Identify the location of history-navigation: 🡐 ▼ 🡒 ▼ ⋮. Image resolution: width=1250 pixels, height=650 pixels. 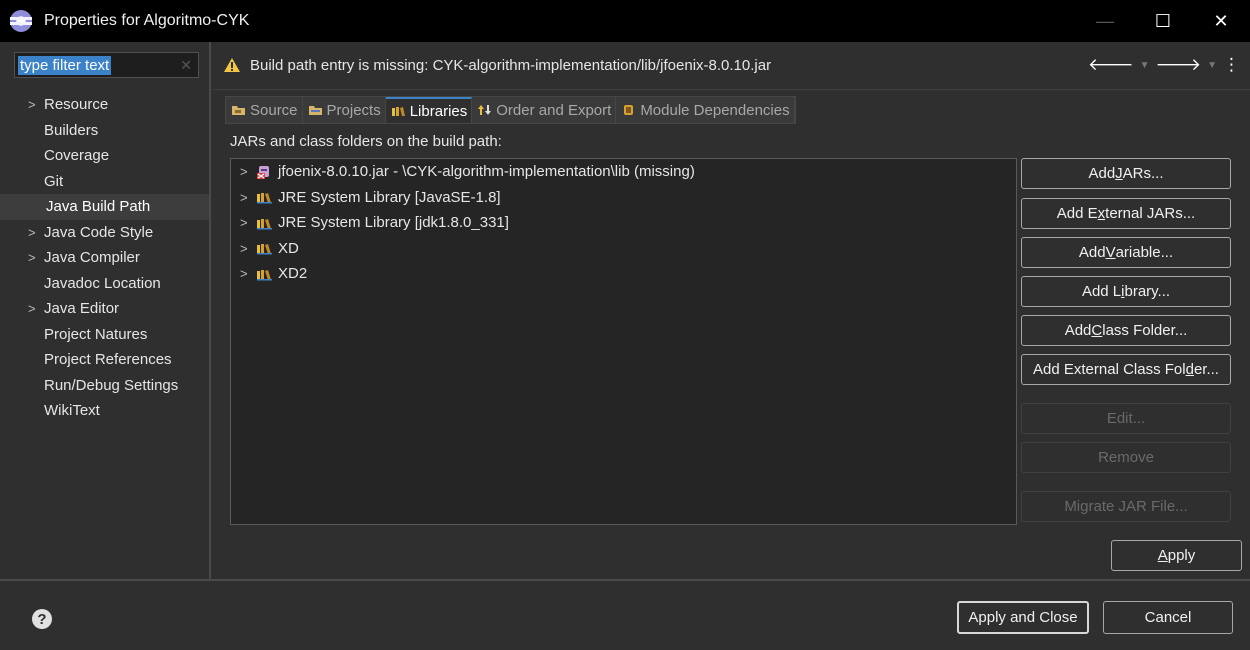
(1164, 65).